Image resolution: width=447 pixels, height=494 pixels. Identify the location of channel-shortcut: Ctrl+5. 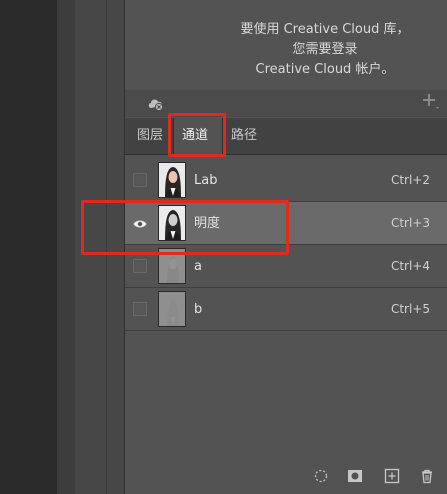
(410, 309).